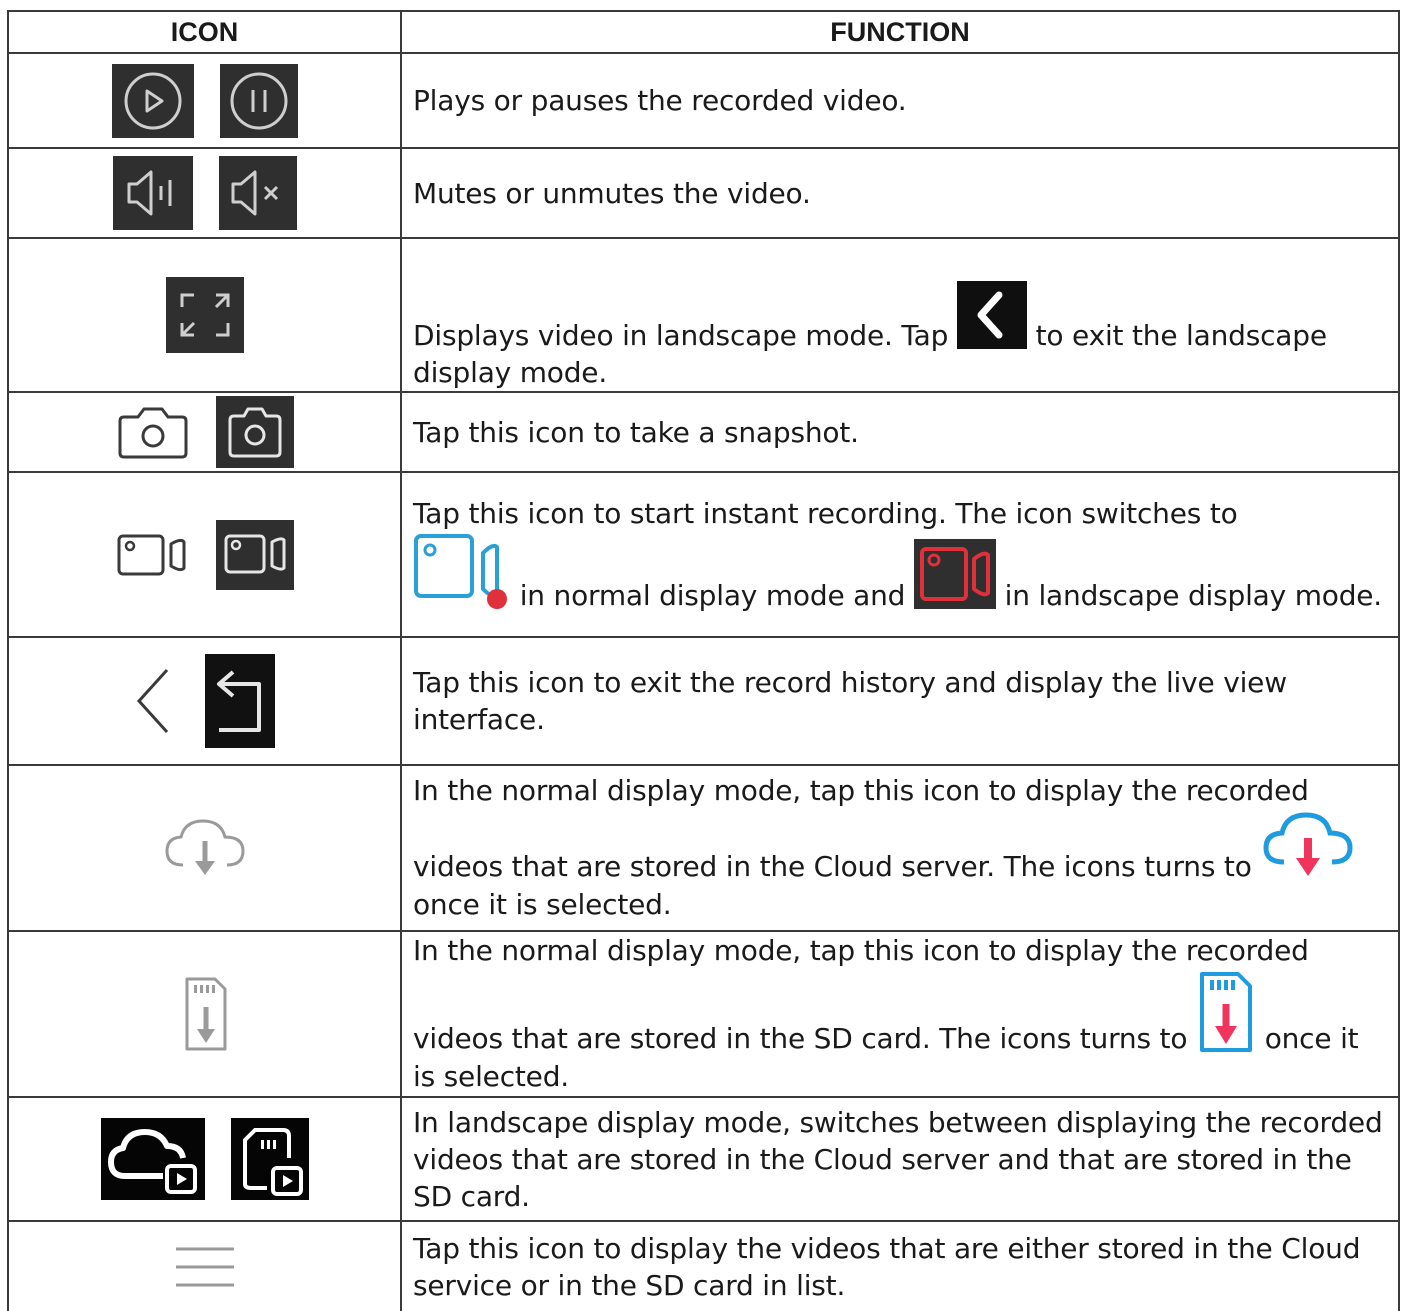 The width and height of the screenshot is (1405, 1311). I want to click on table-row: Tap this icon to take a snapshot., so click(703, 432).